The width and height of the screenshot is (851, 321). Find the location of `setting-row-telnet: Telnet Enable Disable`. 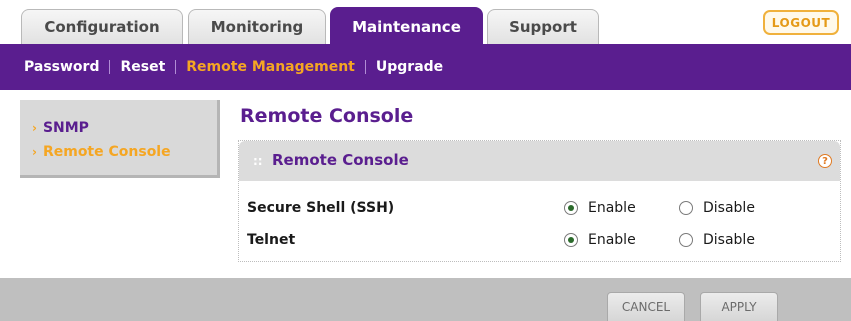

setting-row-telnet: Telnet Enable Disable is located at coordinates (539, 241).